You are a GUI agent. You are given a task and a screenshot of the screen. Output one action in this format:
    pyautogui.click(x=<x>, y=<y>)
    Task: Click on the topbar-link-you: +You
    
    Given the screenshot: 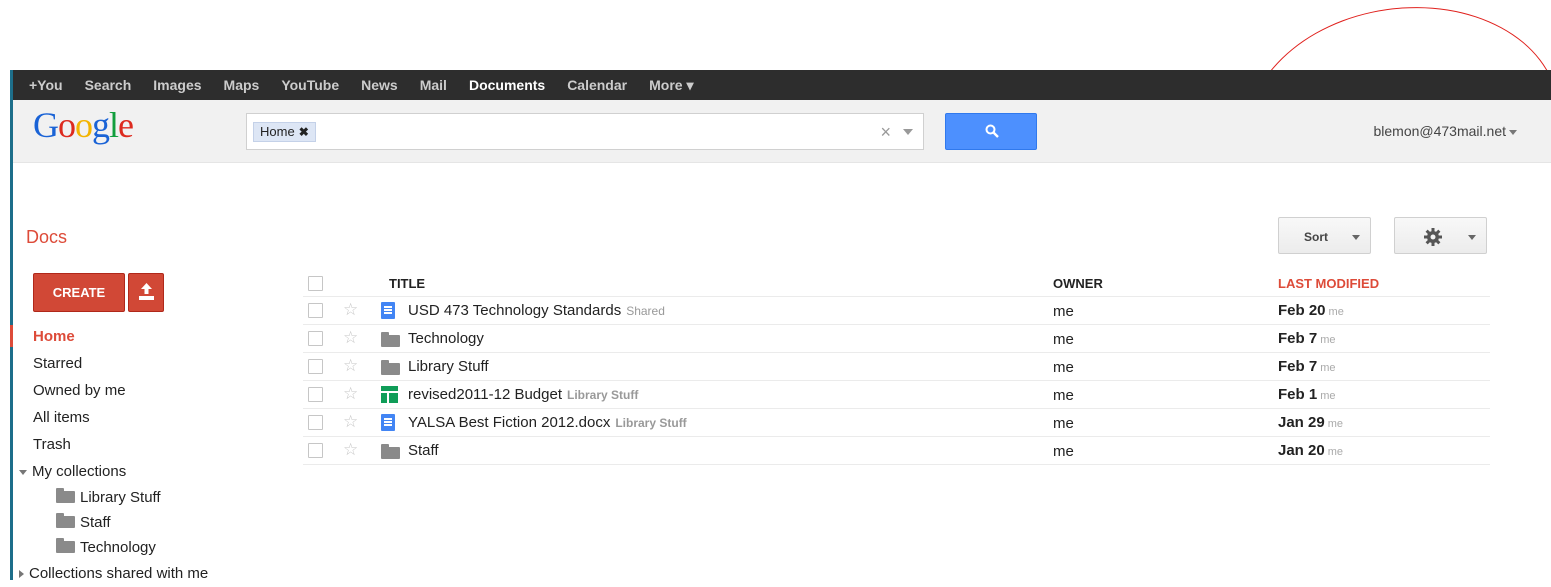 What is the action you would take?
    pyautogui.click(x=46, y=85)
    